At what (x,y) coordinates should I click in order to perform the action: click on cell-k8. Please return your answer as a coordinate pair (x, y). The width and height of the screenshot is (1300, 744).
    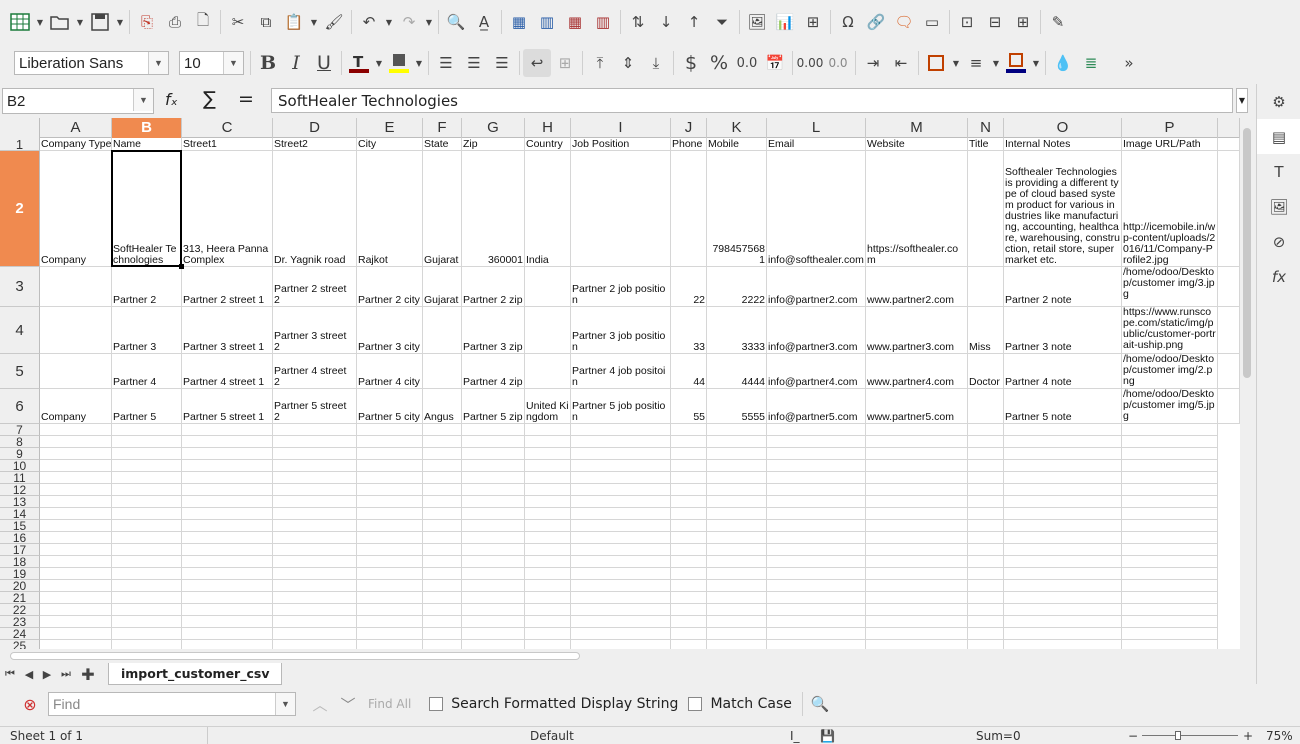
    Looking at the image, I should click on (737, 442).